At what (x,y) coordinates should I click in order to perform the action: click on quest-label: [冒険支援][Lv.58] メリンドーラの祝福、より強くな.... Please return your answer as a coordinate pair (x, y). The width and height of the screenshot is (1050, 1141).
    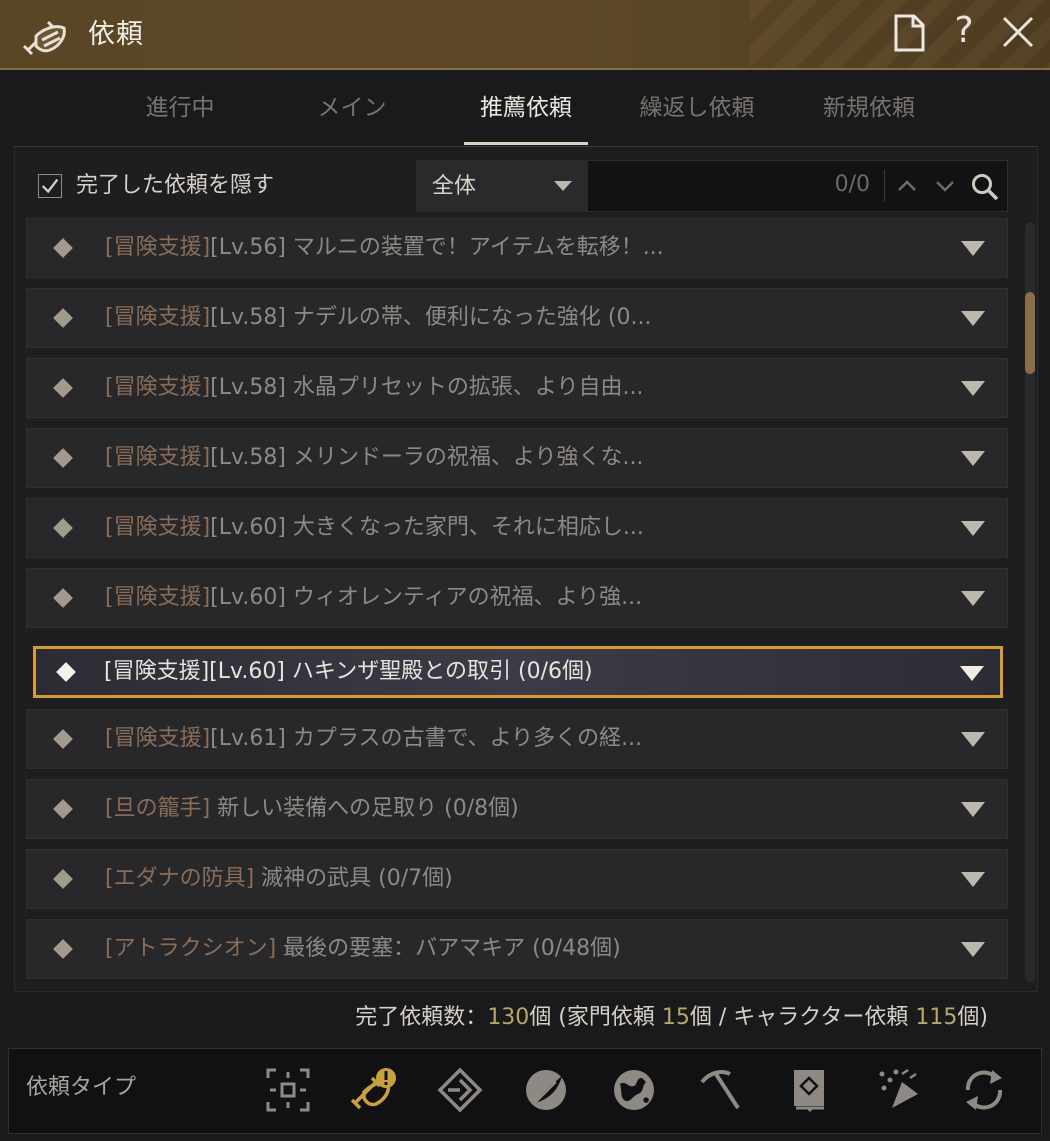
    Looking at the image, I should click on (374, 457).